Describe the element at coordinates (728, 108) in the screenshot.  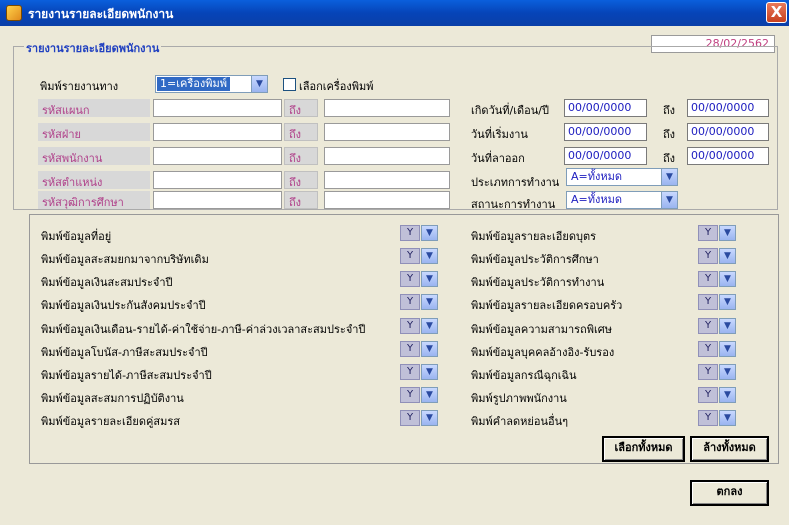
I see `birth-date-to: 00/00/0000` at that location.